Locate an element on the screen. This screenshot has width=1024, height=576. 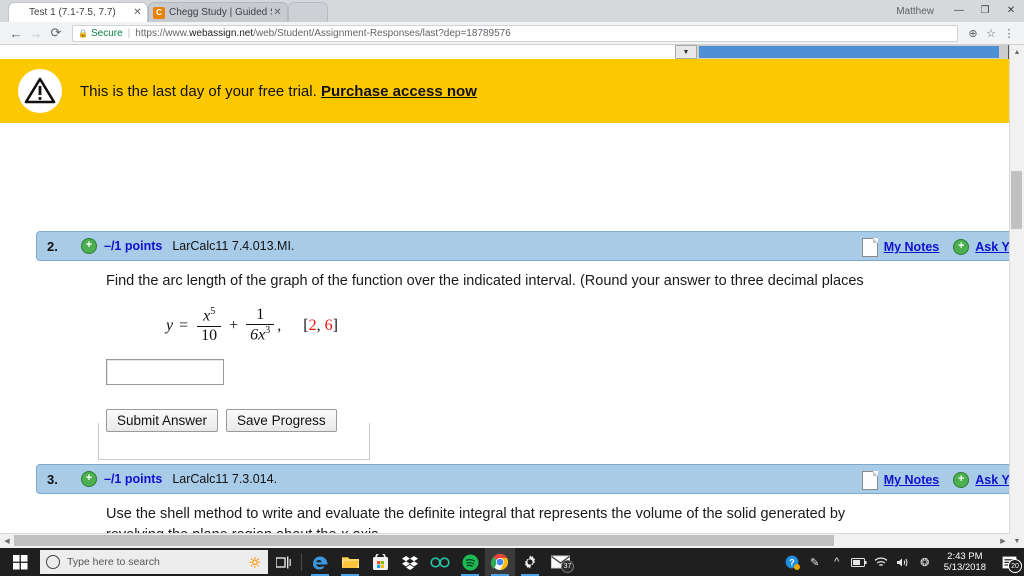
taskbar-app-dropbox is located at coordinates (410, 562).